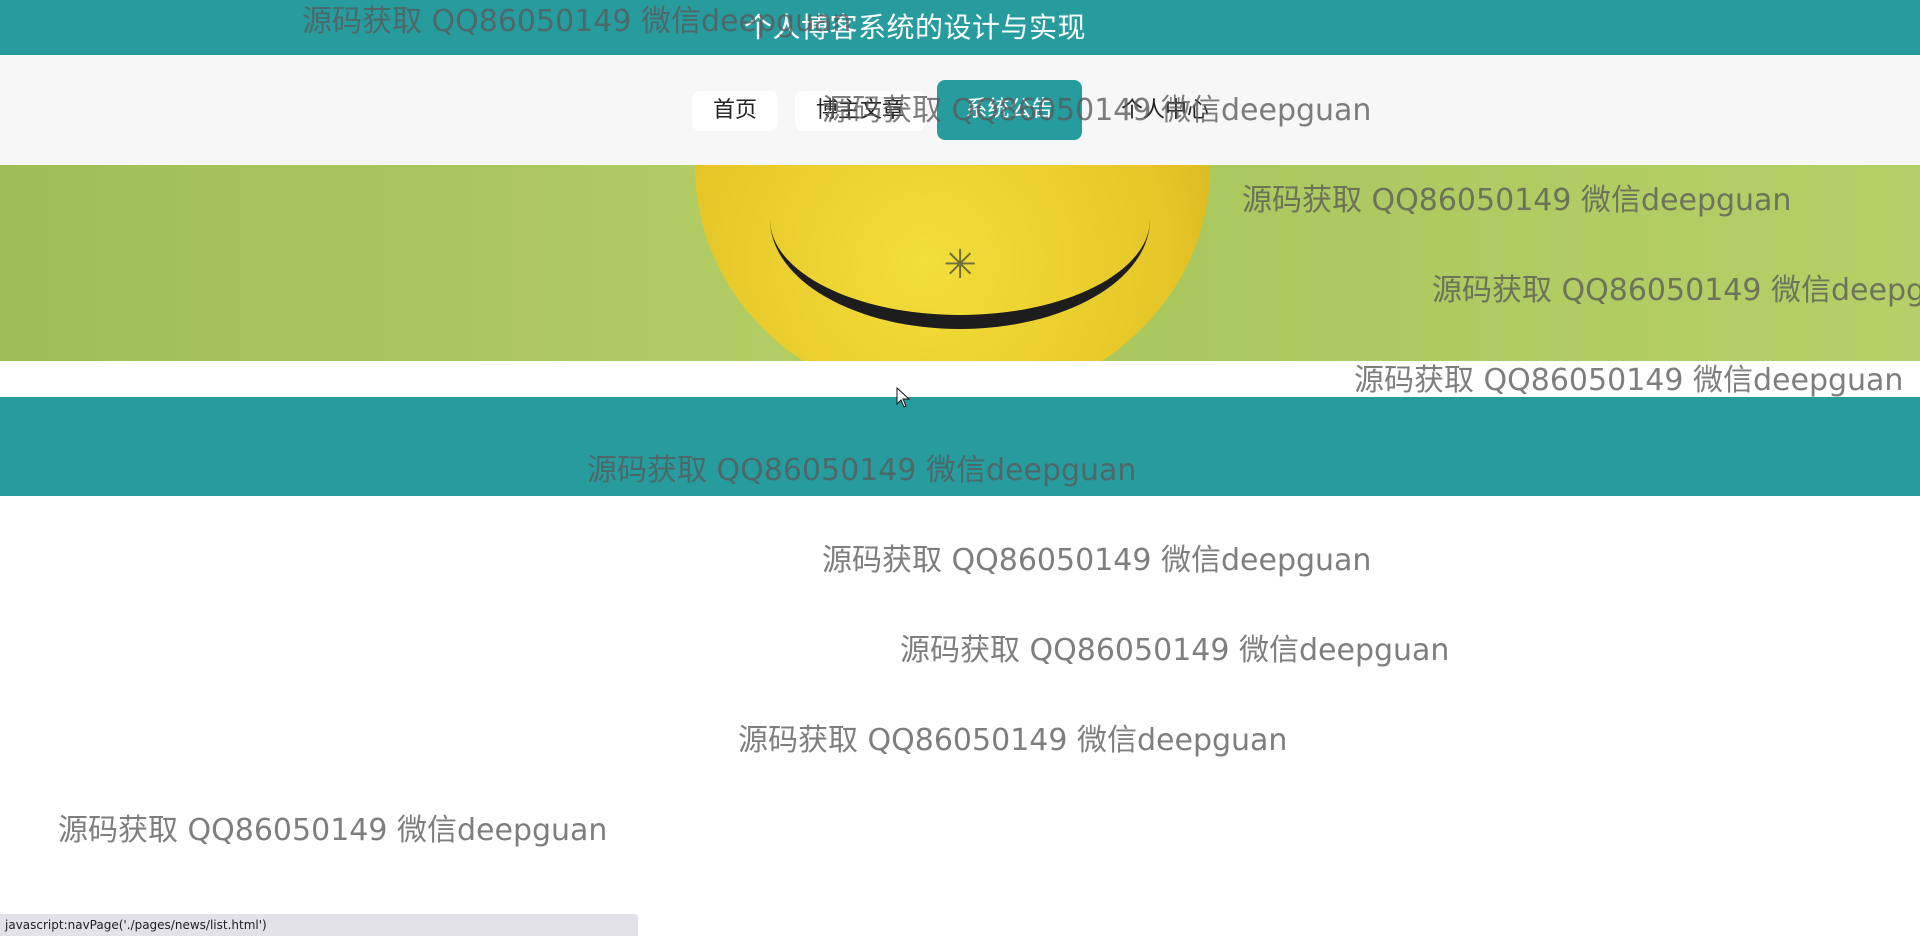 Image resolution: width=1920 pixels, height=936 pixels. Describe the element at coordinates (914, 27) in the screenshot. I see `site-title: 个人博客系统的设计与实现` at that location.